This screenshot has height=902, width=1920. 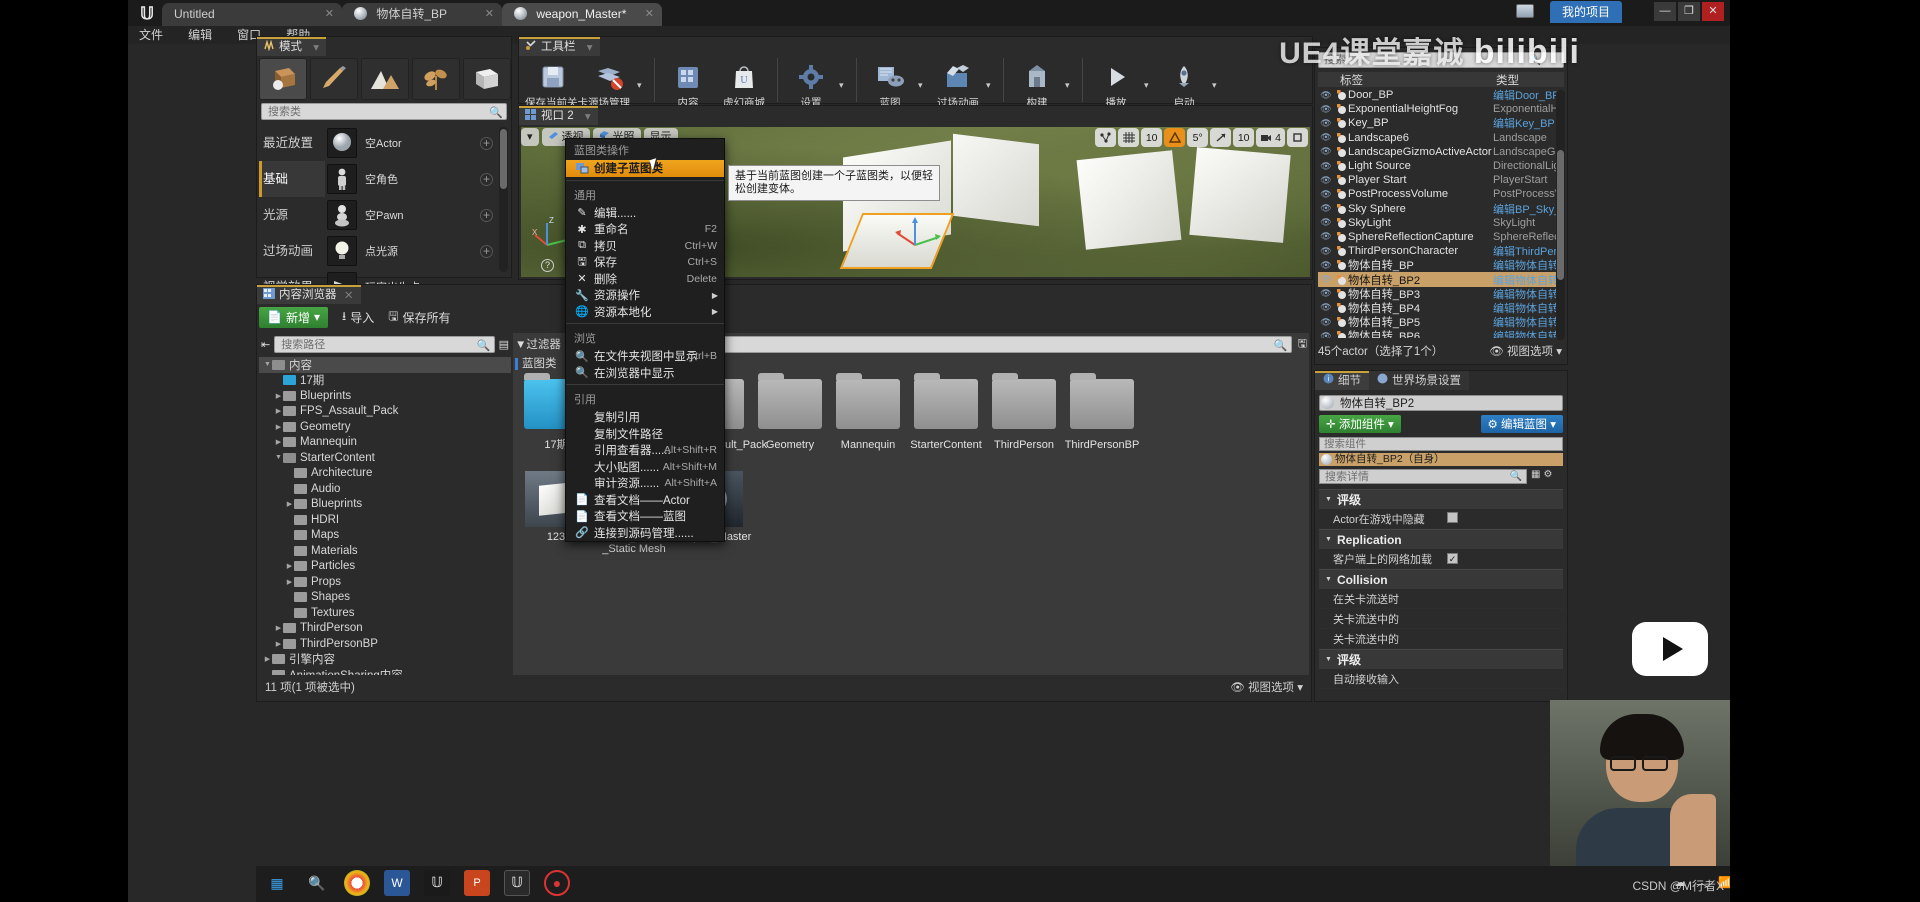 I want to click on minimize-button: —, so click(x=1665, y=11).